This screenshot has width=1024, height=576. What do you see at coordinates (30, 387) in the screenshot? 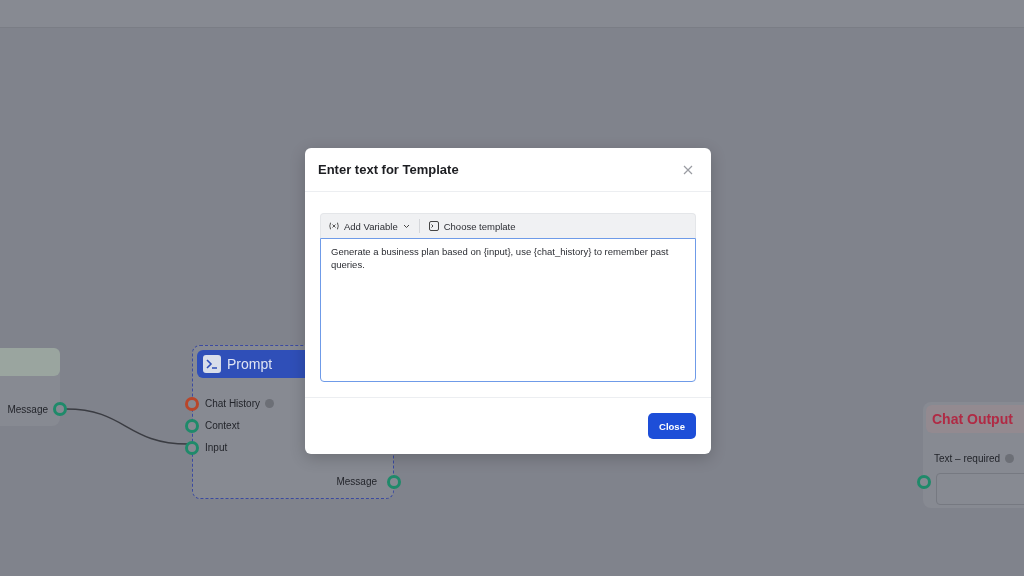
I see `flow-node: Message` at bounding box center [30, 387].